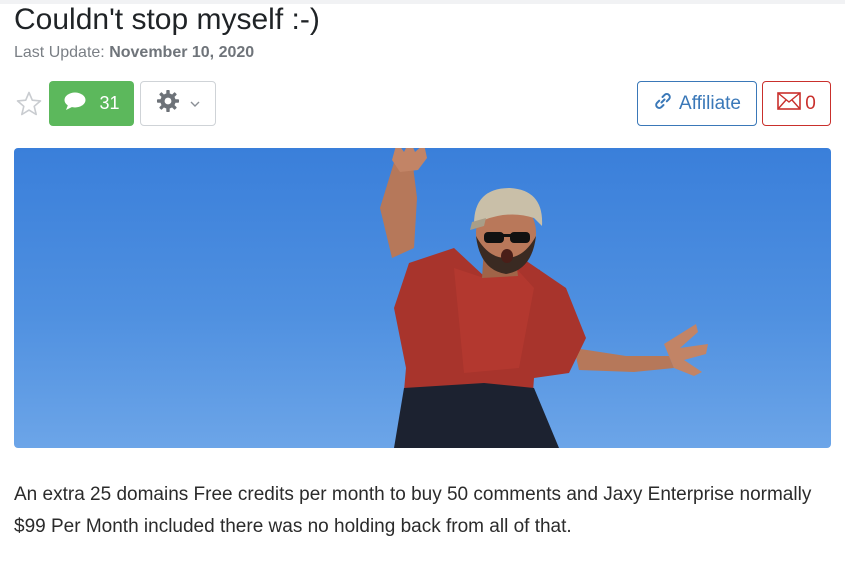 The image size is (845, 564). What do you see at coordinates (182, 52) in the screenshot?
I see `last-update-date: November 10, 2020` at bounding box center [182, 52].